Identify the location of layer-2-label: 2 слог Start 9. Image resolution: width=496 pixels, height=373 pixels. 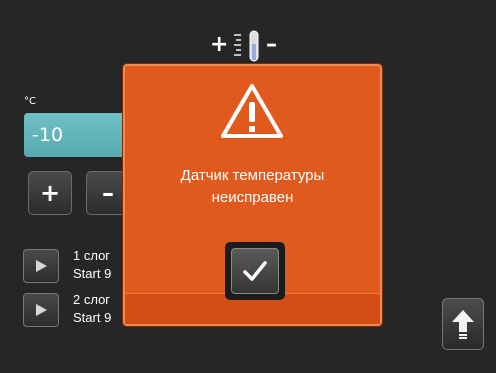
(92, 309).